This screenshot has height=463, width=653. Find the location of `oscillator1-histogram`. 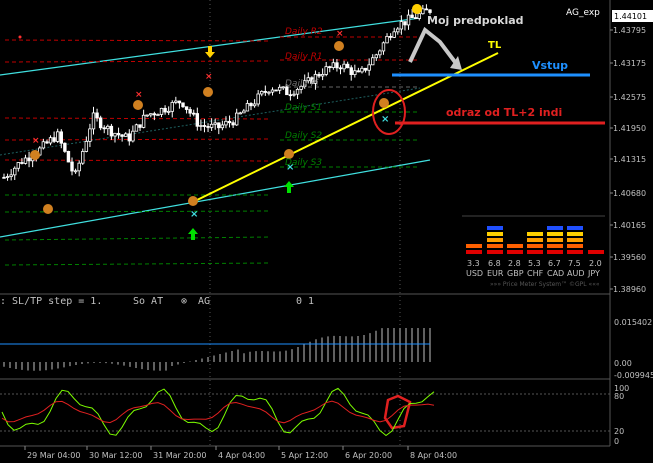

oscillator1-histogram is located at coordinates (217, 349).